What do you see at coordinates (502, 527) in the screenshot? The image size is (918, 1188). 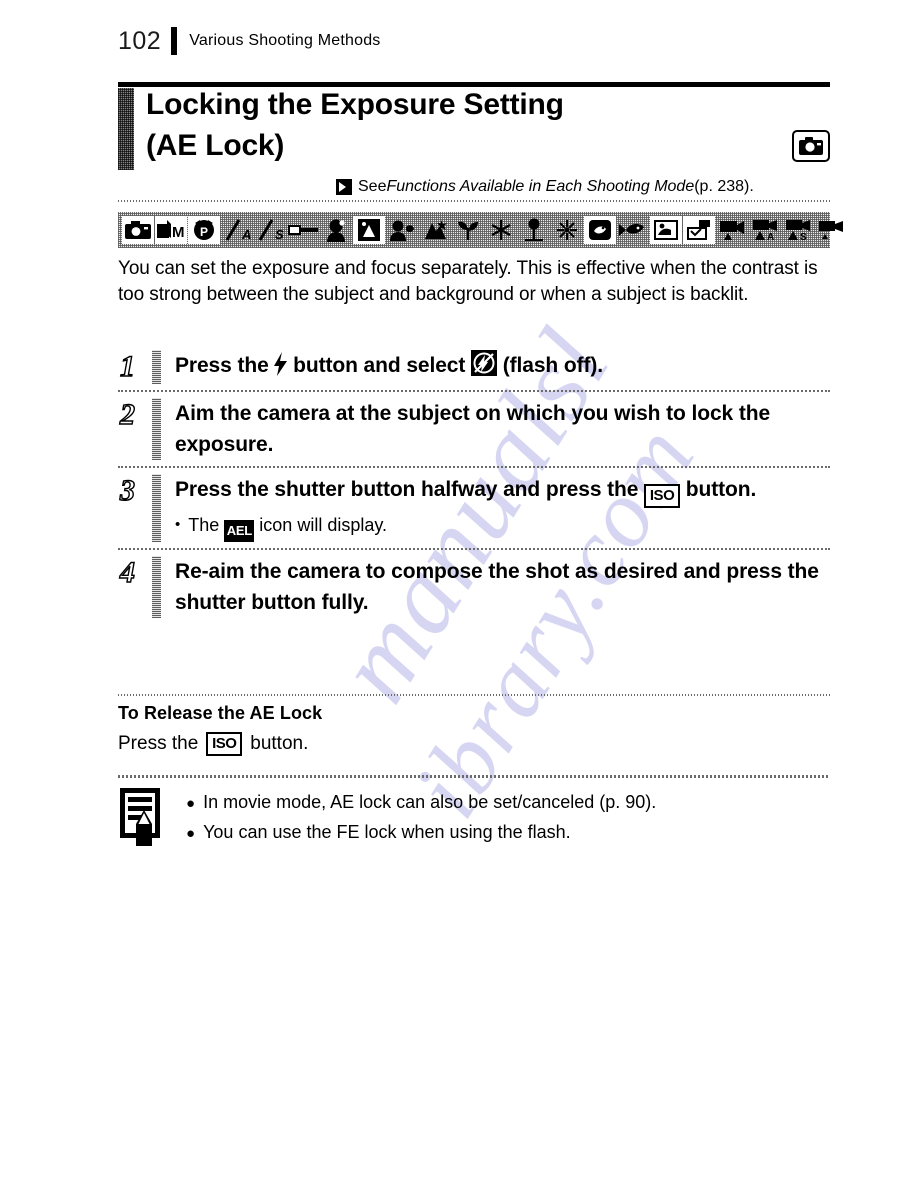 I see `step-note: • The AEL icon will display.` at bounding box center [502, 527].